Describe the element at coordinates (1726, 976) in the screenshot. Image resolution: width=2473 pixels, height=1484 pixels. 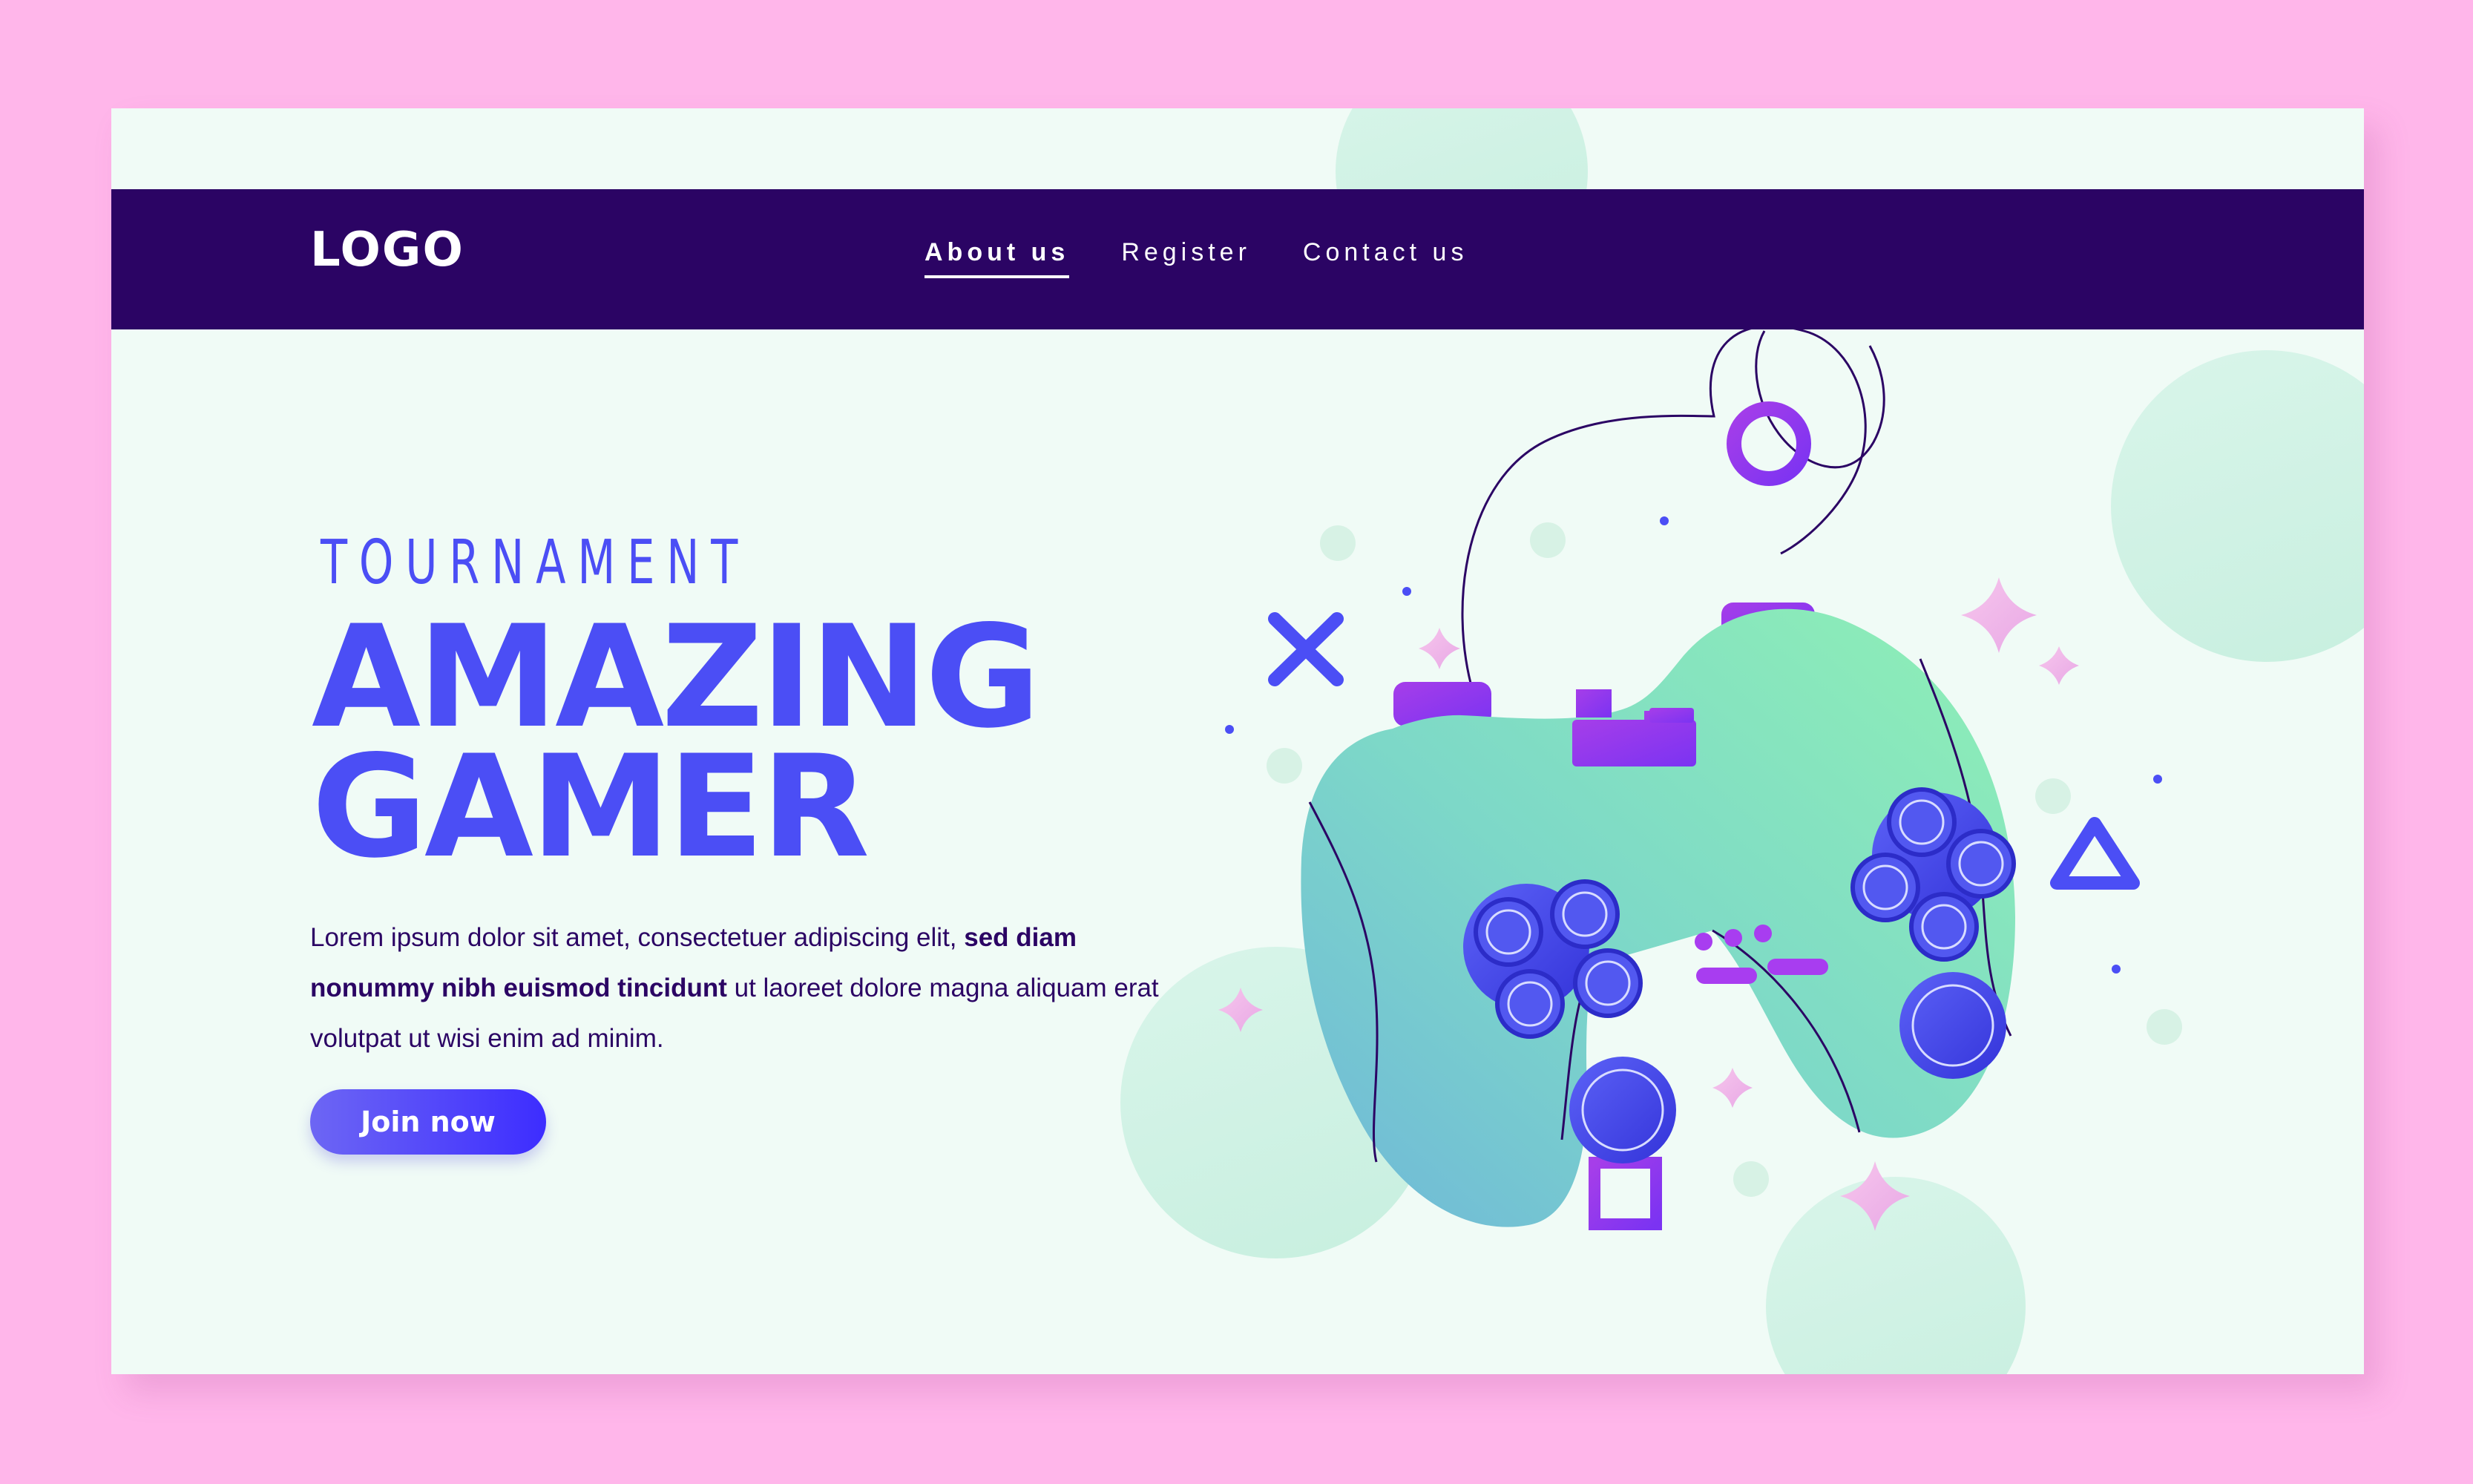
I see `select-button` at that location.